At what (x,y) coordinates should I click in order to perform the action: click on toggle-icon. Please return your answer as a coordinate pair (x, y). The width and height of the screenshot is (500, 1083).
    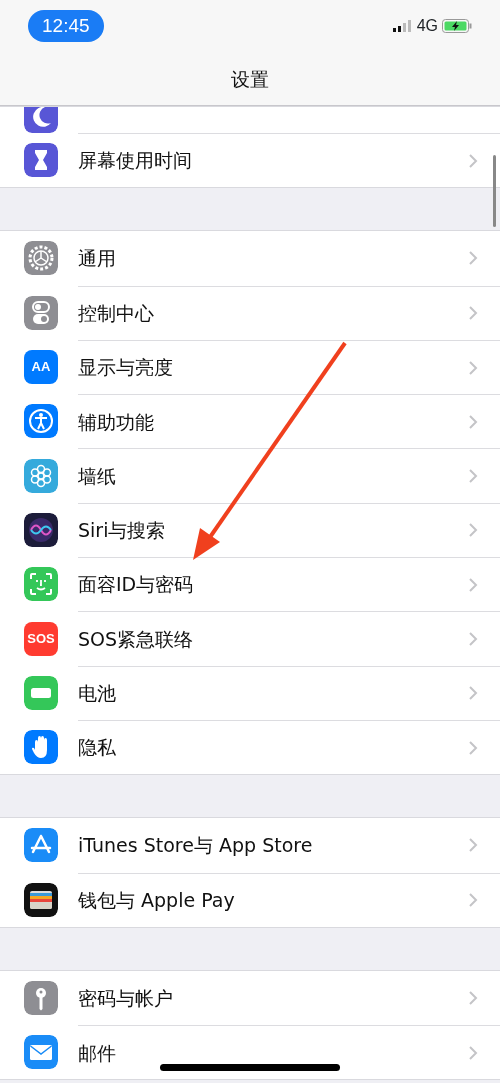
    Looking at the image, I should click on (41, 312).